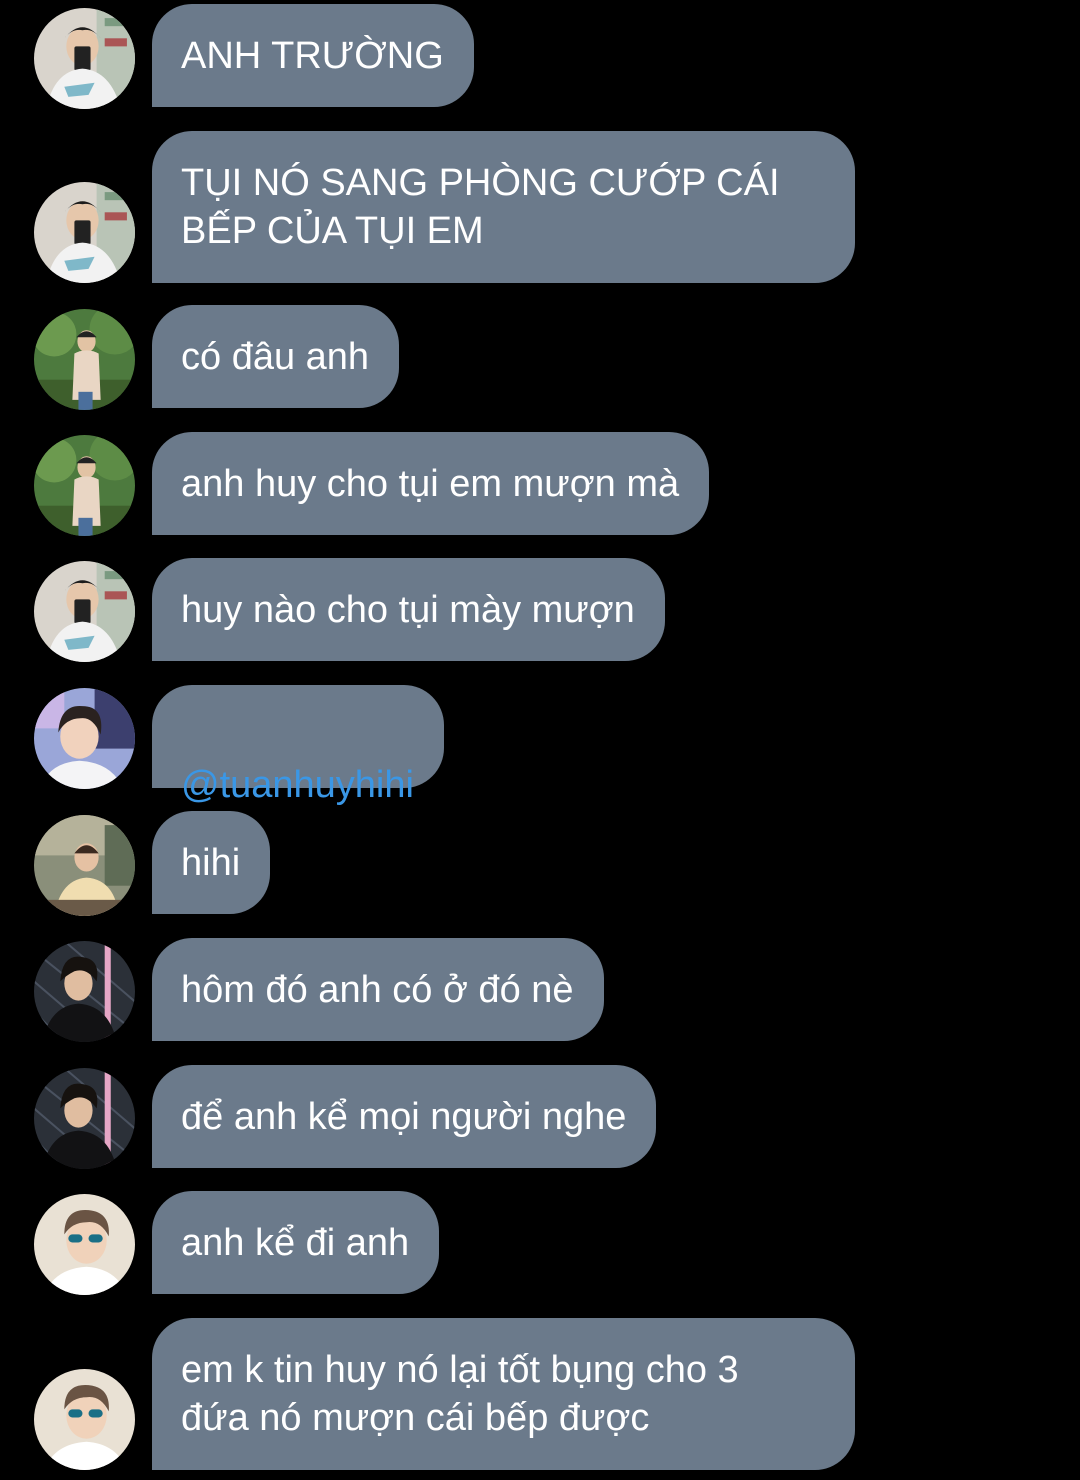 The width and height of the screenshot is (1080, 1480). What do you see at coordinates (408, 609) in the screenshot?
I see `message-bubble: huy nào cho tụi mày mượn` at bounding box center [408, 609].